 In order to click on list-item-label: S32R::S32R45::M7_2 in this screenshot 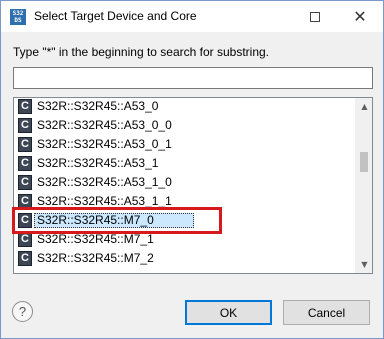, I will do `click(95, 258)`.